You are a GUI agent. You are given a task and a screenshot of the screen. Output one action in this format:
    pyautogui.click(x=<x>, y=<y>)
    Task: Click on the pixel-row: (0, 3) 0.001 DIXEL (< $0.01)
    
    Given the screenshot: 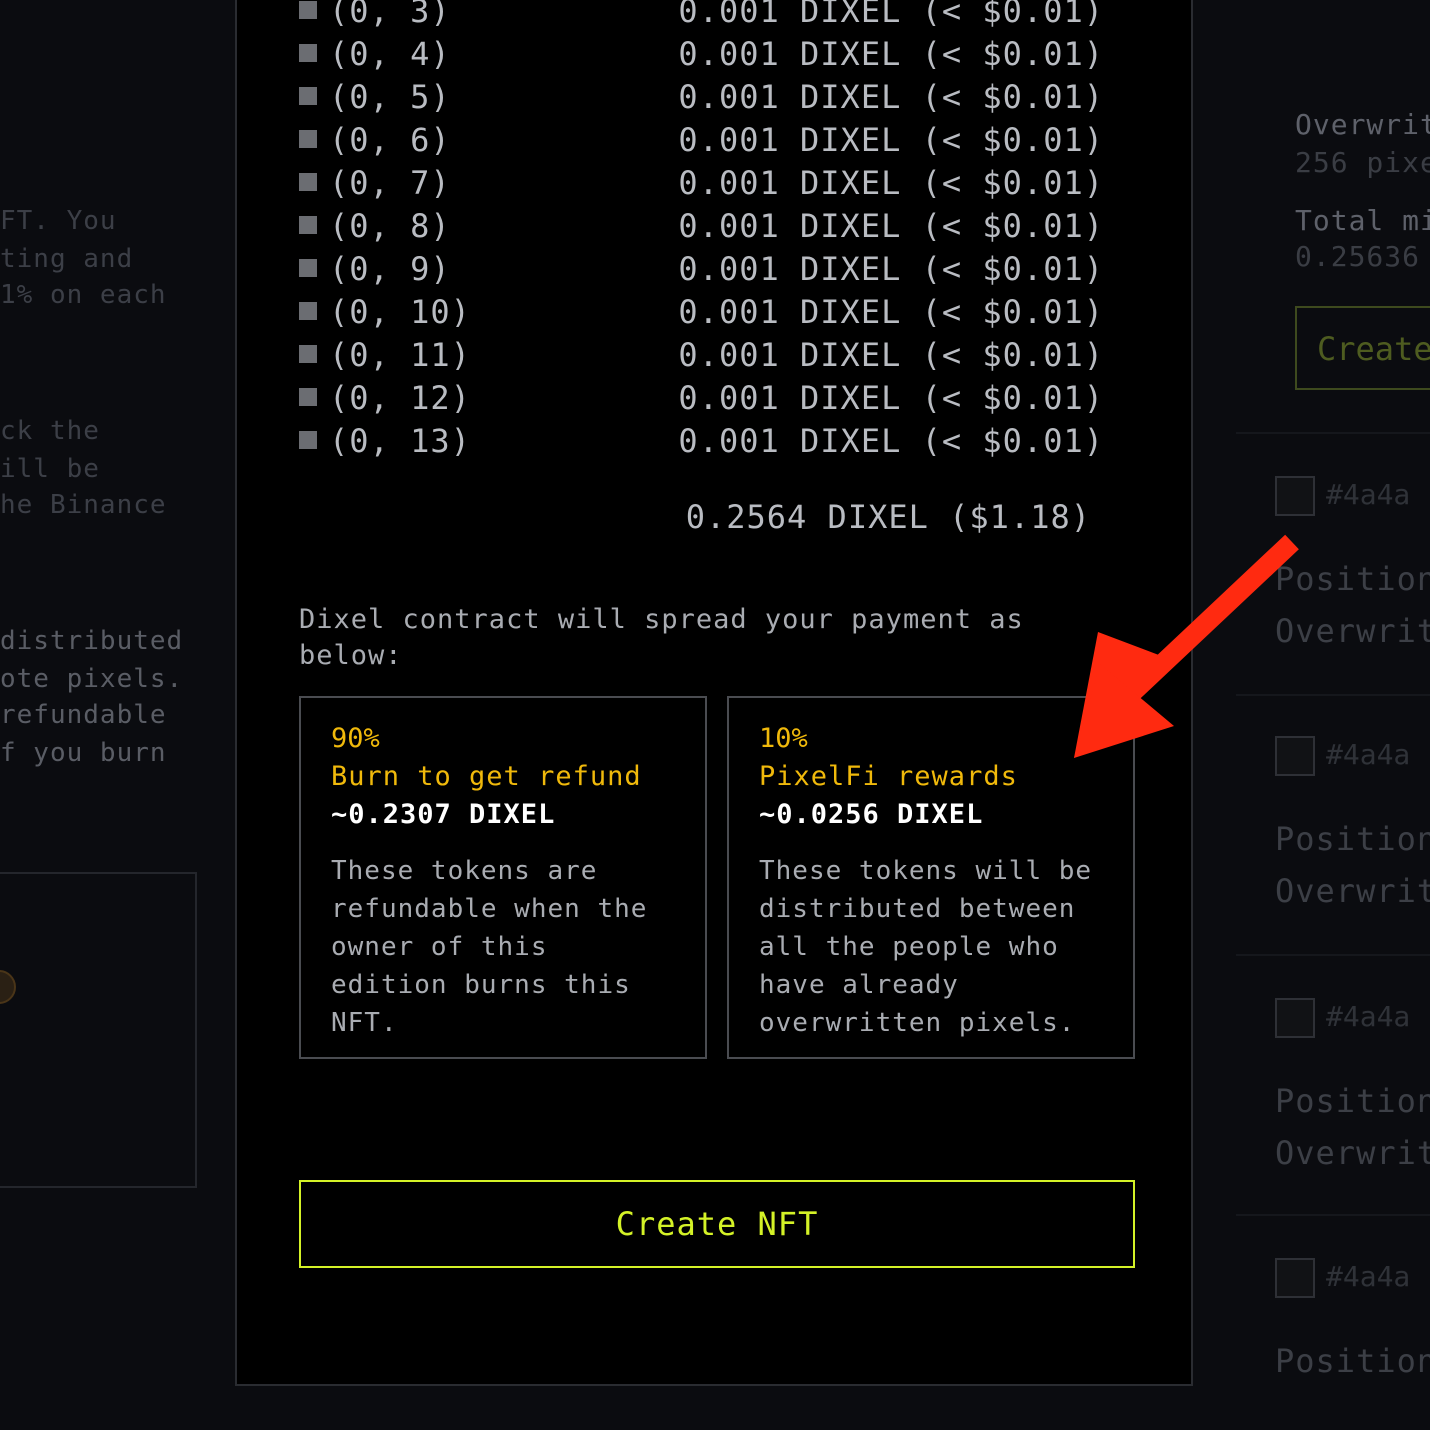 What is the action you would take?
    pyautogui.click(x=701, y=15)
    